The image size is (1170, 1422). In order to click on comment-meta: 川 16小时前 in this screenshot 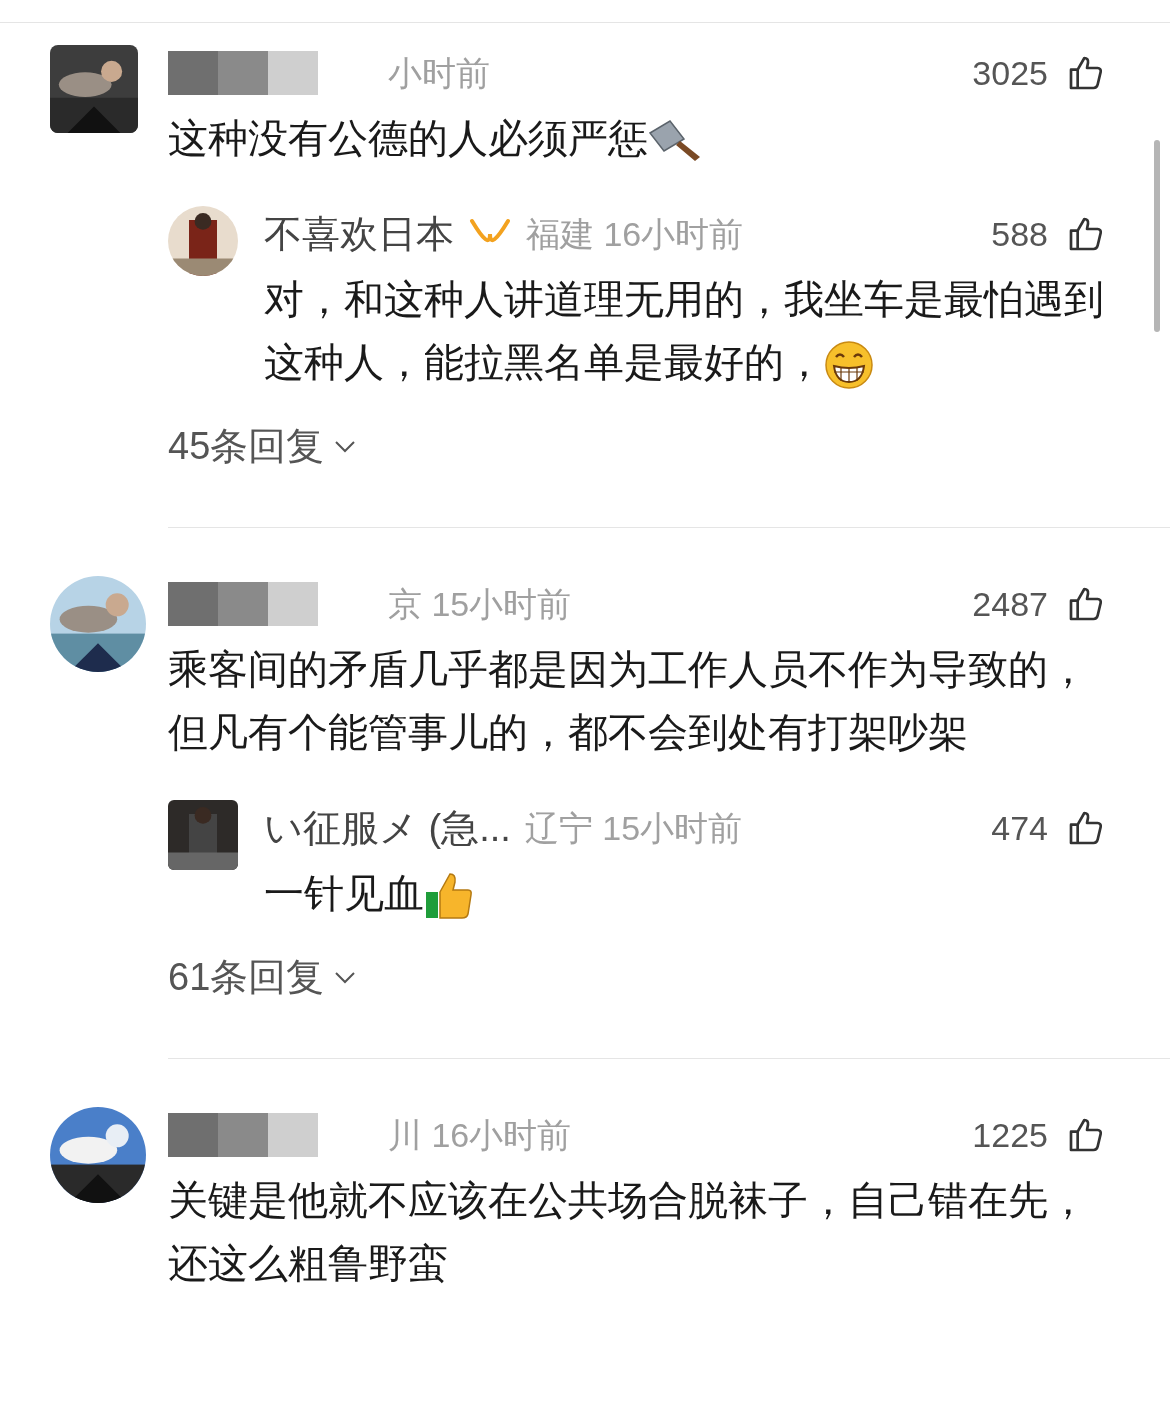, I will do `click(480, 1135)`.